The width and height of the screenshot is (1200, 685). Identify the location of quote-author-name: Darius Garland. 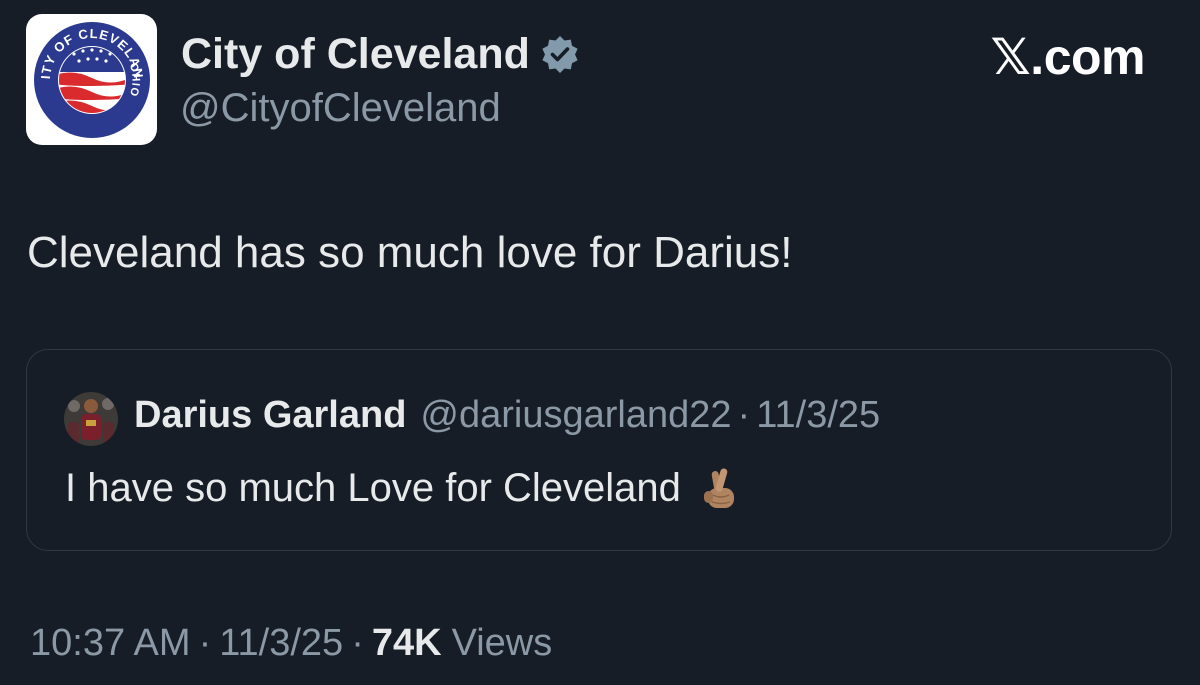
(270, 415).